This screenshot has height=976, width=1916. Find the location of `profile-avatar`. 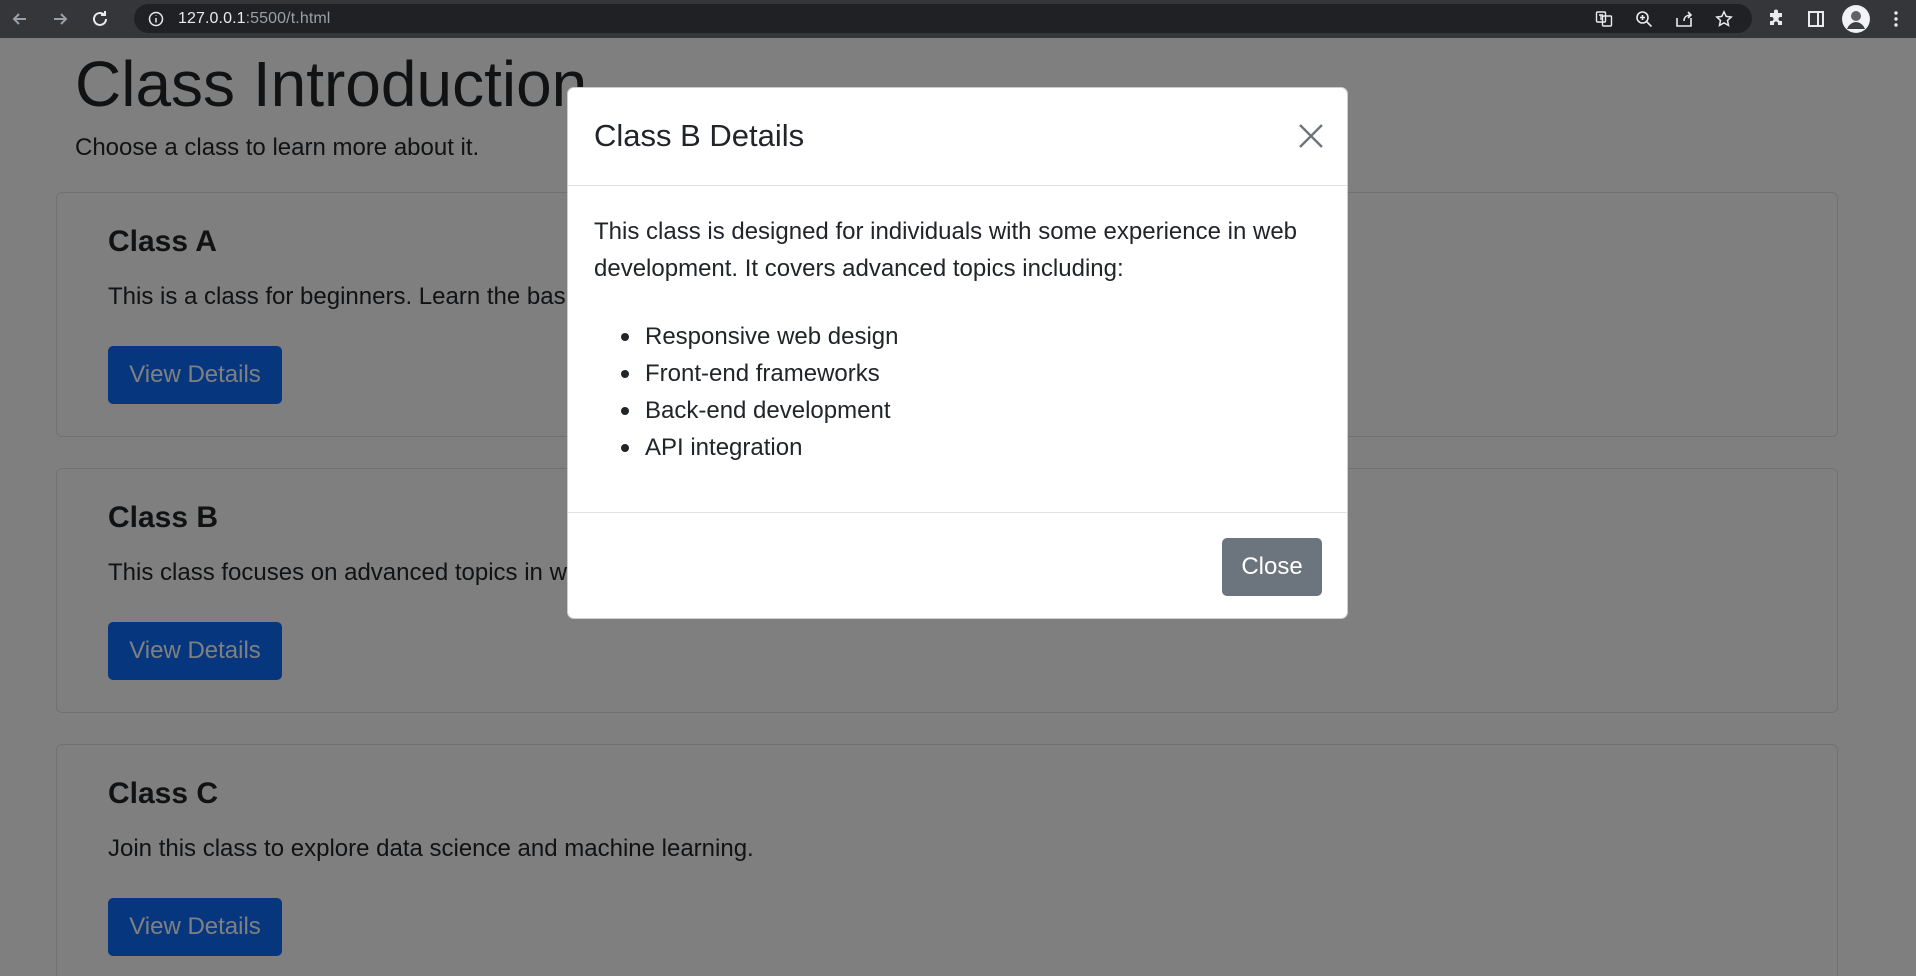

profile-avatar is located at coordinates (1856, 19).